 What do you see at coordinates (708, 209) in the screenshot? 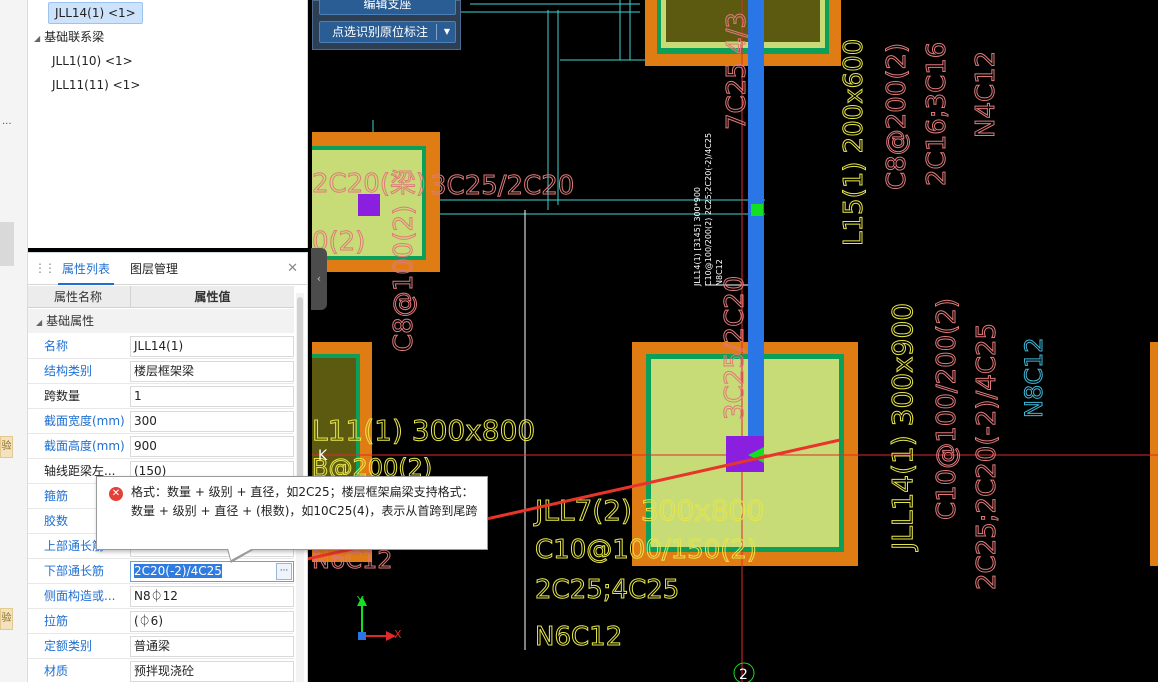
I see `annotation-line-2: C10@100/200(2) 2C25;2C20(-2)/4C25` at bounding box center [708, 209].